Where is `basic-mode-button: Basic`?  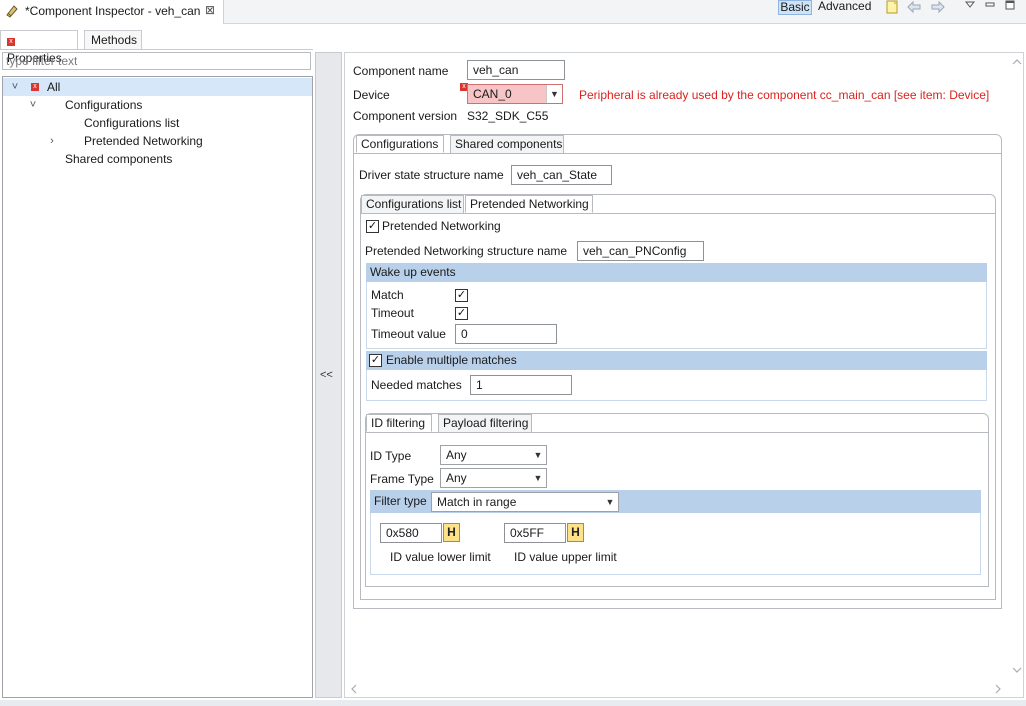
basic-mode-button: Basic is located at coordinates (795, 7).